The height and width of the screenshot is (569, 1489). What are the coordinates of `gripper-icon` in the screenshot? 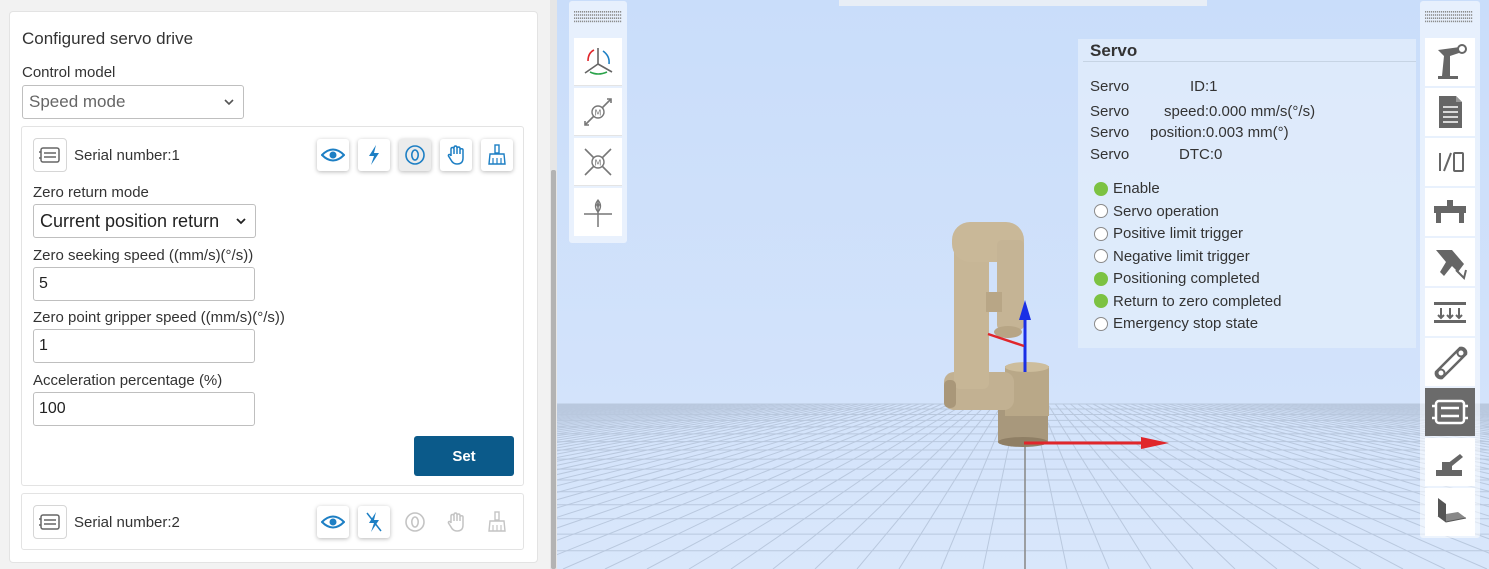 It's located at (1450, 211).